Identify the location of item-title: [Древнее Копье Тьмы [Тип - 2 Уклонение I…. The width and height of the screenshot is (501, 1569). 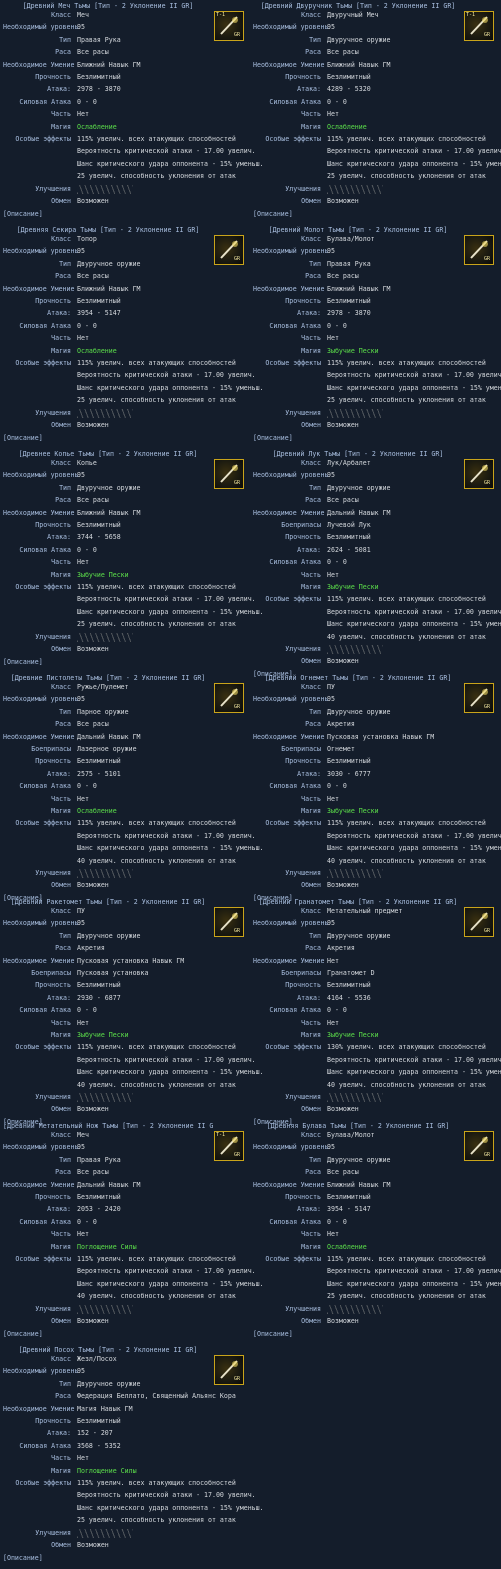
(108, 454).